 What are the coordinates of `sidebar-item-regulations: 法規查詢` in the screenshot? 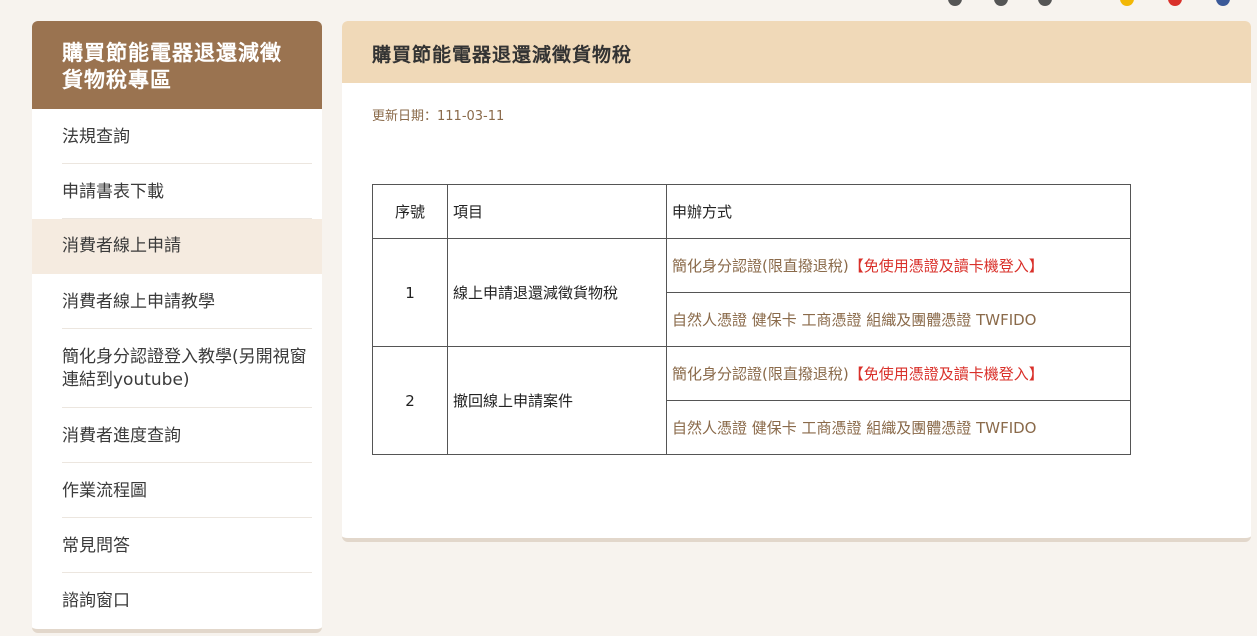 It's located at (177, 136).